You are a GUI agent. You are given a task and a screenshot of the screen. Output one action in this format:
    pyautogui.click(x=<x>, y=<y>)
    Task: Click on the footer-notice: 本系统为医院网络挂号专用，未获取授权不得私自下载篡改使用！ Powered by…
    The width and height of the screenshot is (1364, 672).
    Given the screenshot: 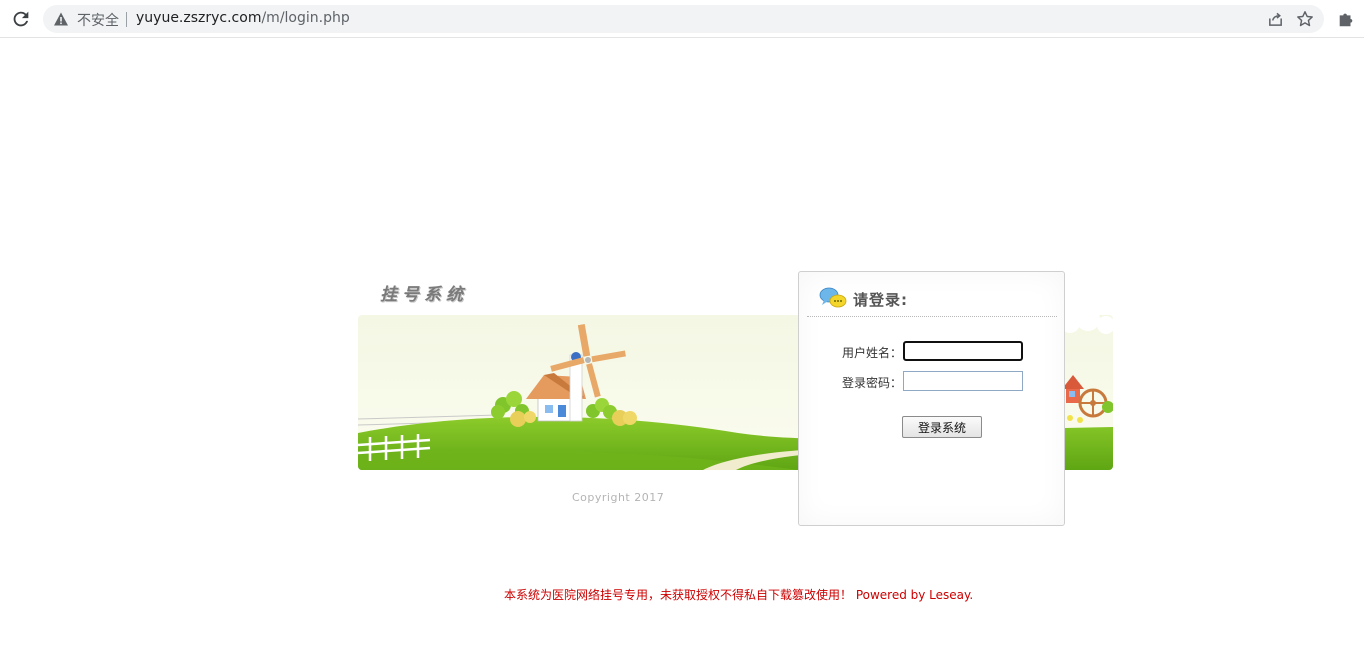 What is the action you would take?
    pyautogui.click(x=739, y=595)
    